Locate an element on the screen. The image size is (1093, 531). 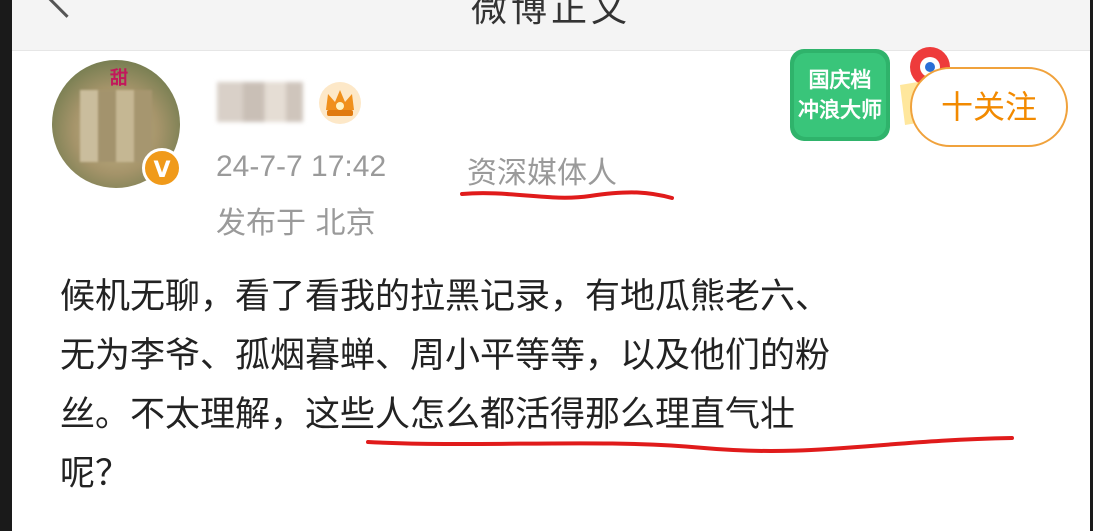
user-label: 资深媒体人 is located at coordinates (542, 173).